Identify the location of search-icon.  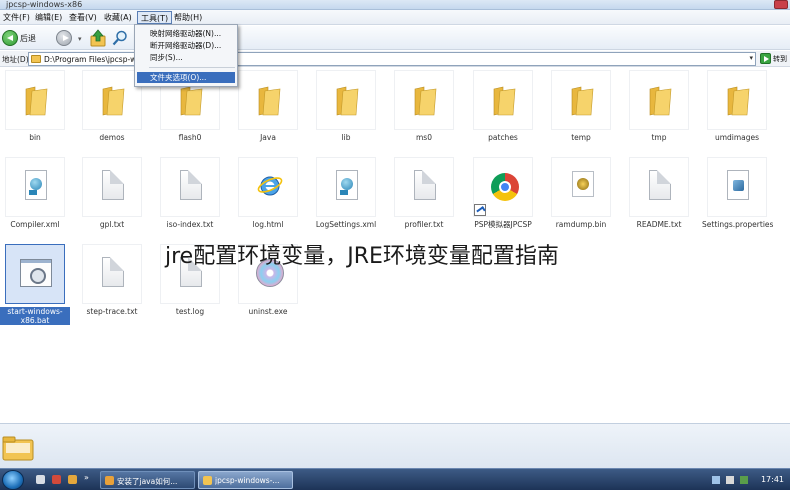
(120, 38).